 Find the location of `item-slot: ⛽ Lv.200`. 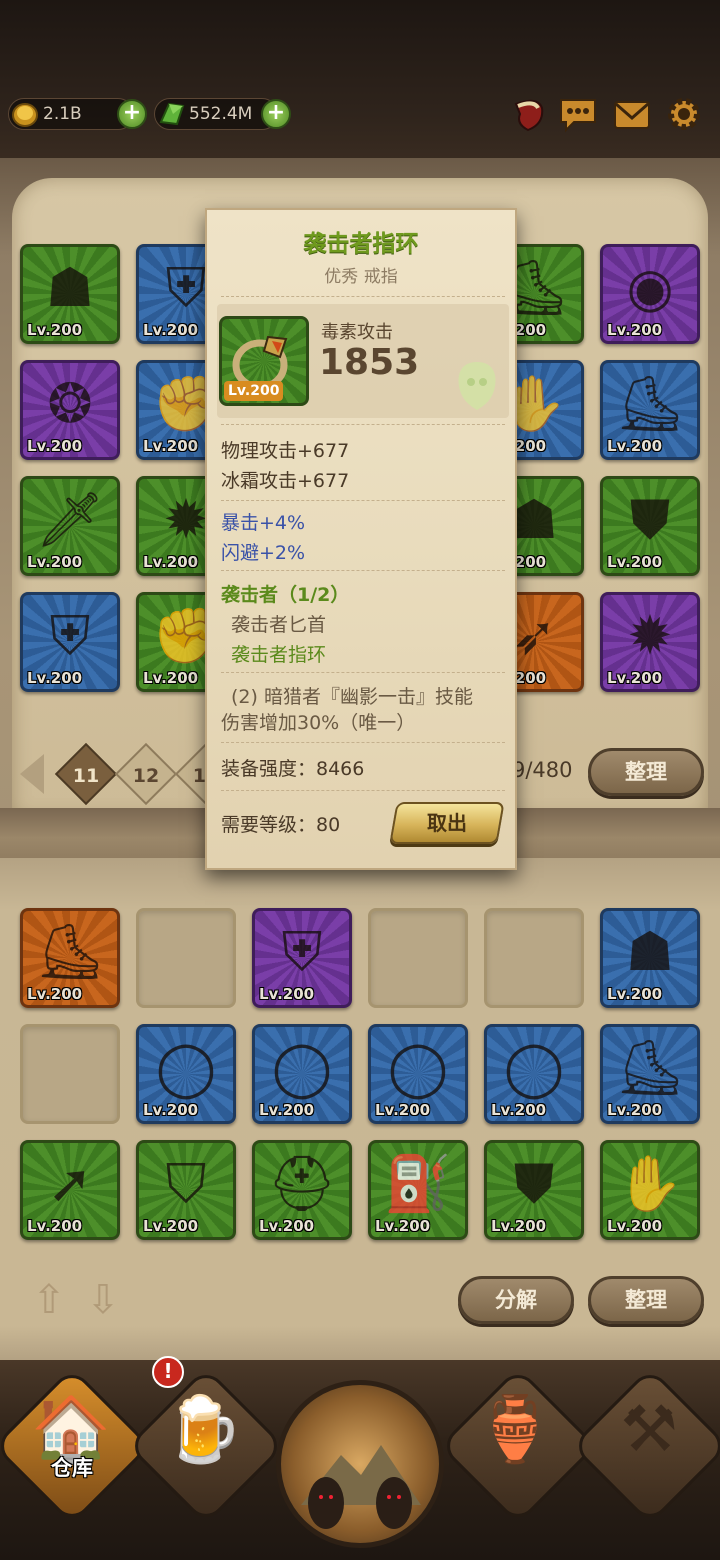

item-slot: ⛽ Lv.200 is located at coordinates (418, 1190).